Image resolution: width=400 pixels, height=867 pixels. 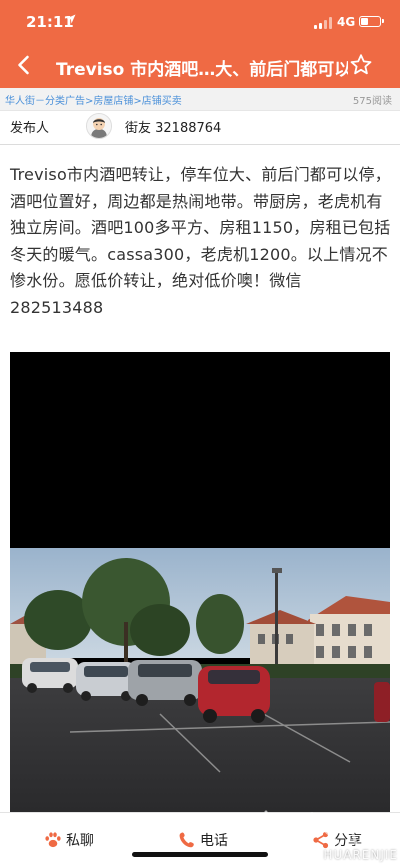 What do you see at coordinates (24, 65) in the screenshot?
I see `back-arrow-icon` at bounding box center [24, 65].